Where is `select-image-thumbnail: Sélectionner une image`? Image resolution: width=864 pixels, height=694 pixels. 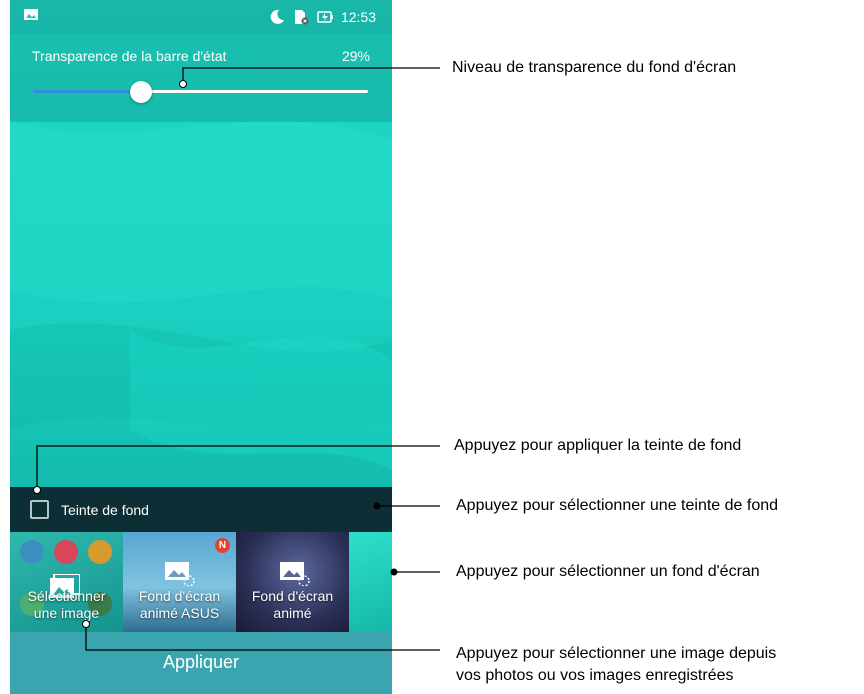 select-image-thumbnail: Sélectionner une image is located at coordinates (66, 582).